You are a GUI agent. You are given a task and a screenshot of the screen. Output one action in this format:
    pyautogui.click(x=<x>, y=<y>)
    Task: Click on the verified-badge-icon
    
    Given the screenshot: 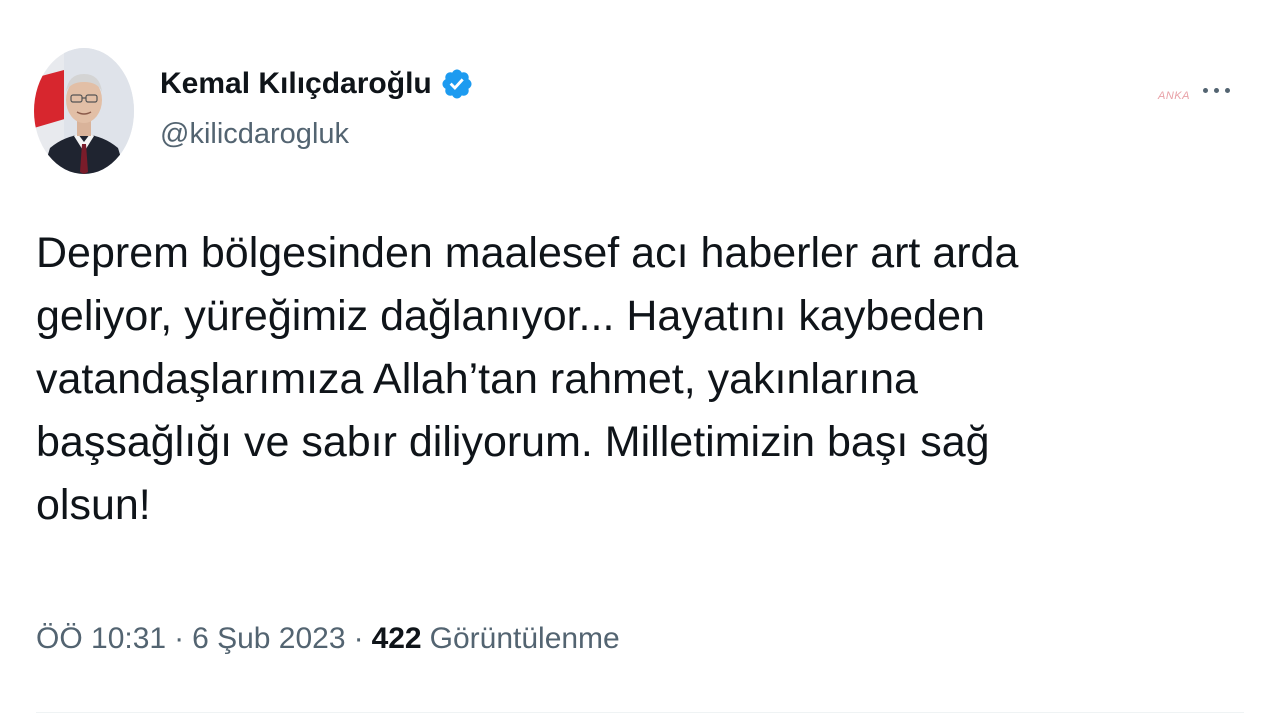 What is the action you would take?
    pyautogui.click(x=457, y=84)
    